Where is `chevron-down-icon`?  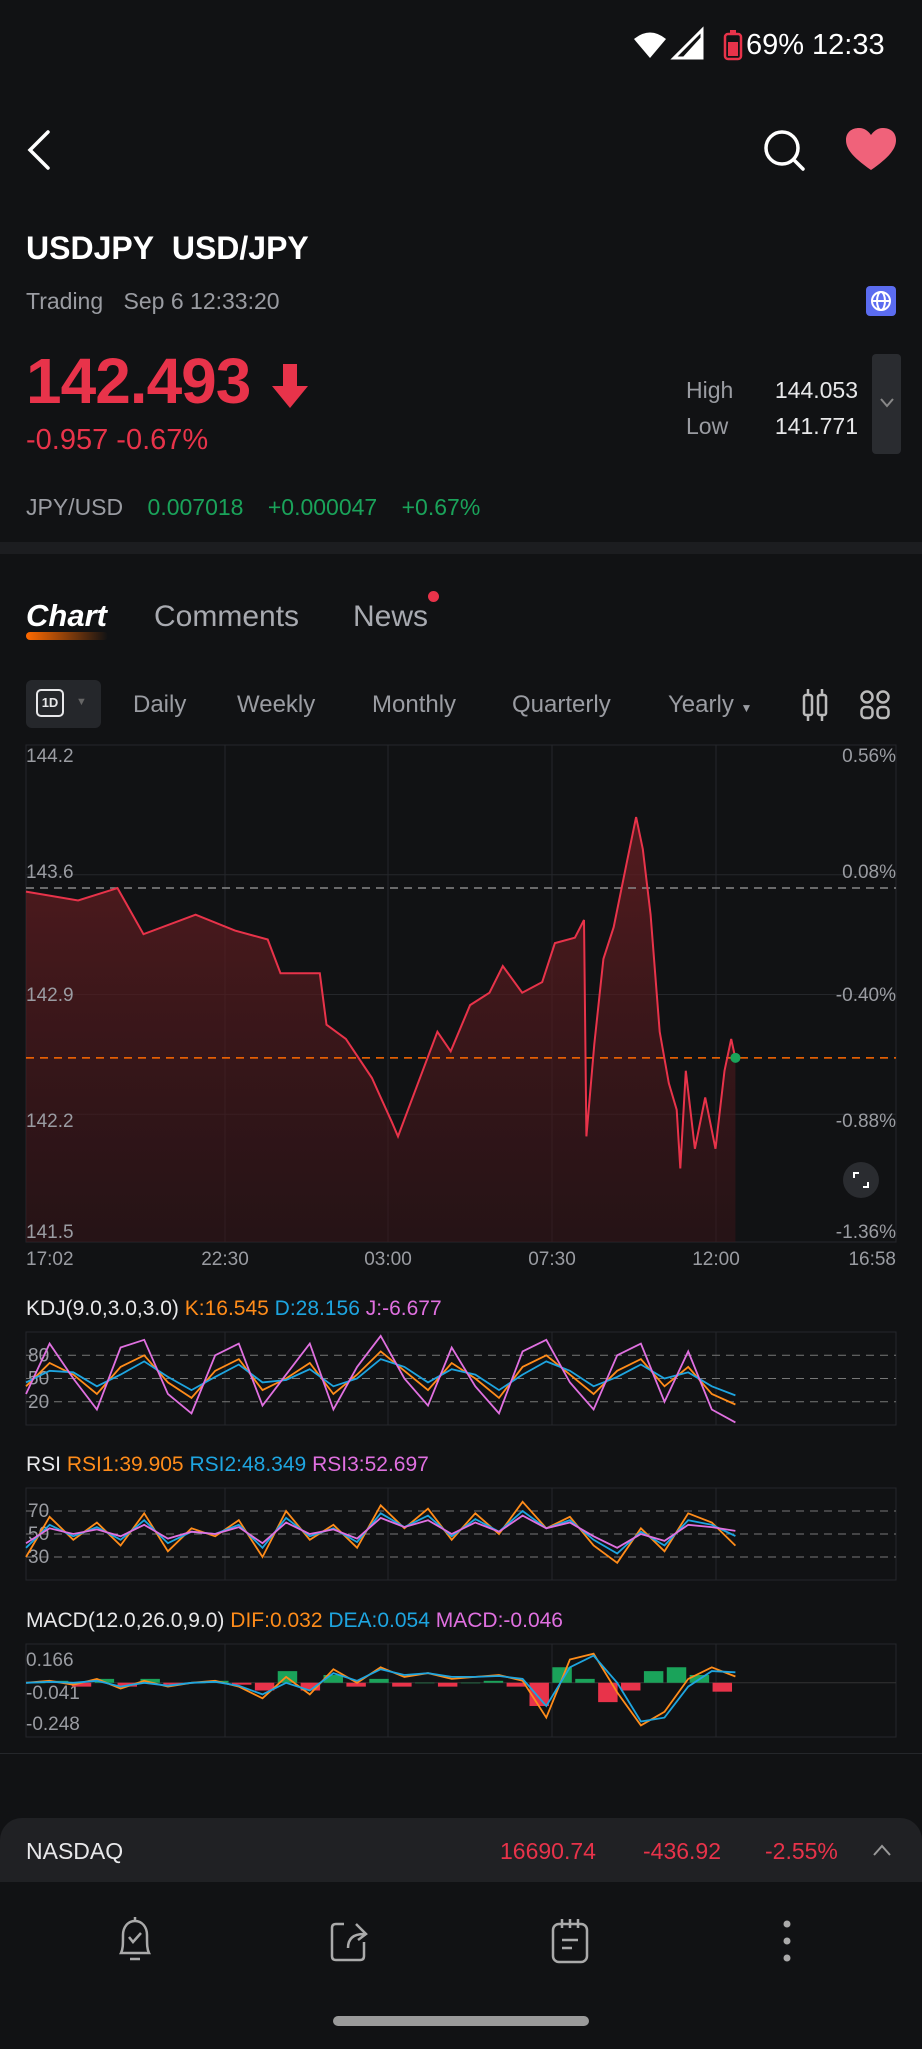 chevron-down-icon is located at coordinates (887, 403).